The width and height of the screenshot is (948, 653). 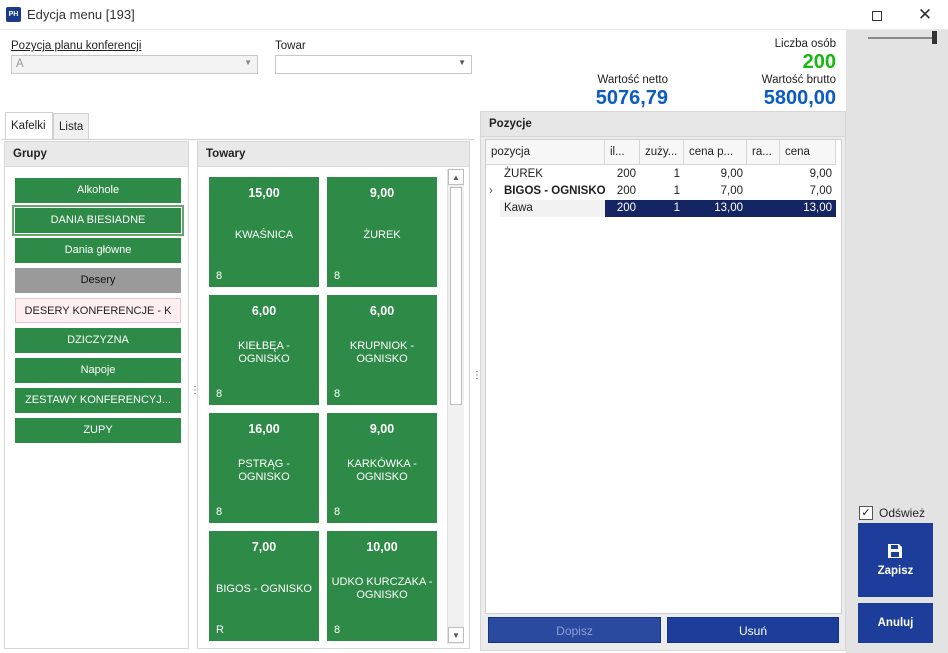 I want to click on product-tile: 15,00 KWAŚNICA 8, so click(x=264, y=232).